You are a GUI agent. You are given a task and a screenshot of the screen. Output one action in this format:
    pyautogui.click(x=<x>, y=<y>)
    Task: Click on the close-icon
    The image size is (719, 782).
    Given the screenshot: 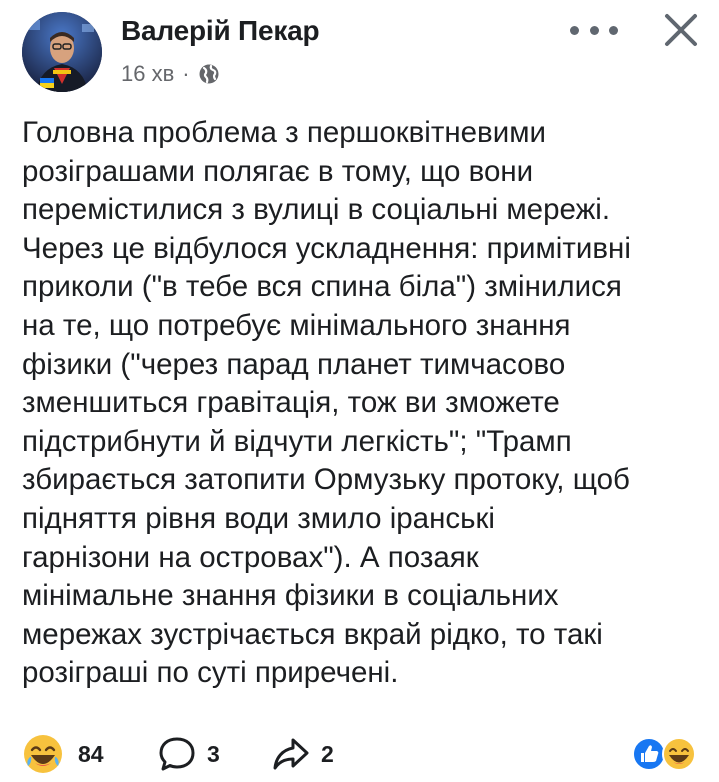 What is the action you would take?
    pyautogui.click(x=681, y=30)
    